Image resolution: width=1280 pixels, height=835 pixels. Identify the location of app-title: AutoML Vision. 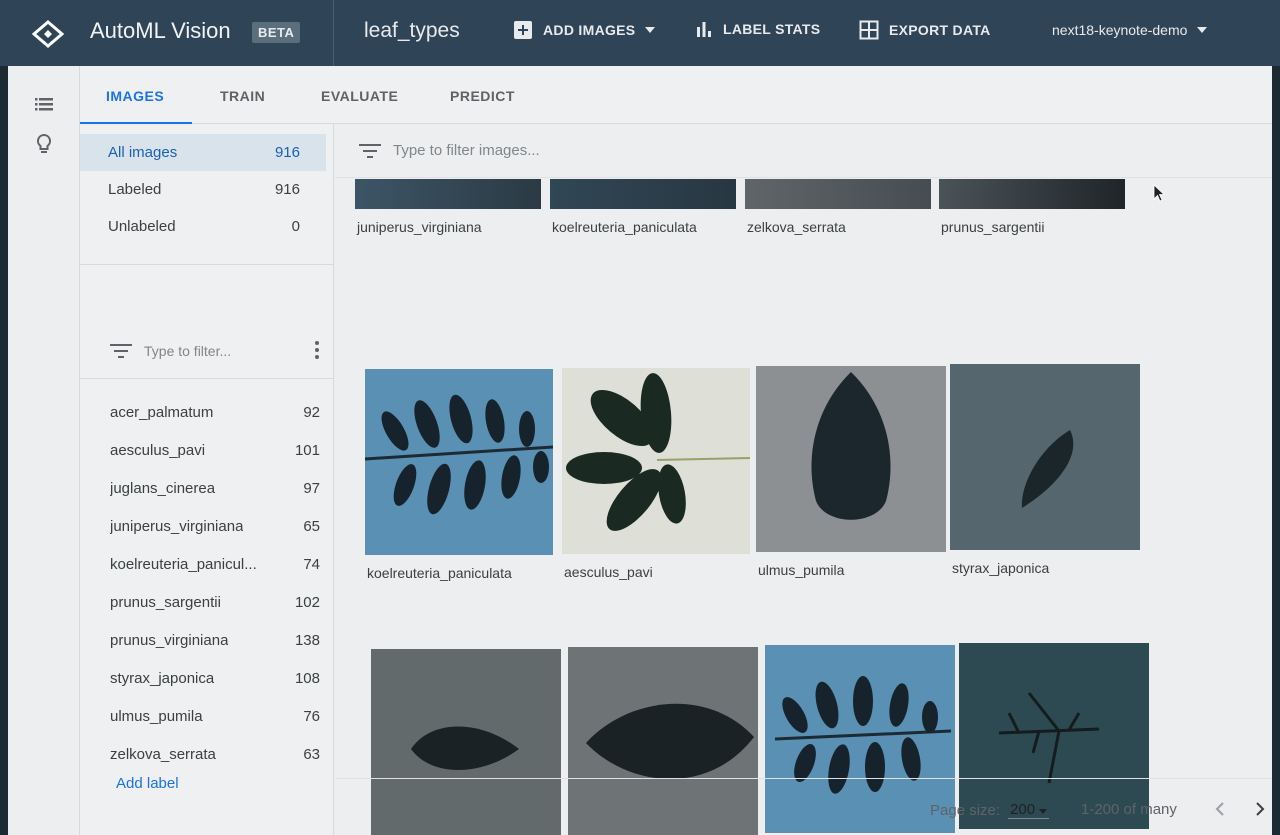
(160, 30).